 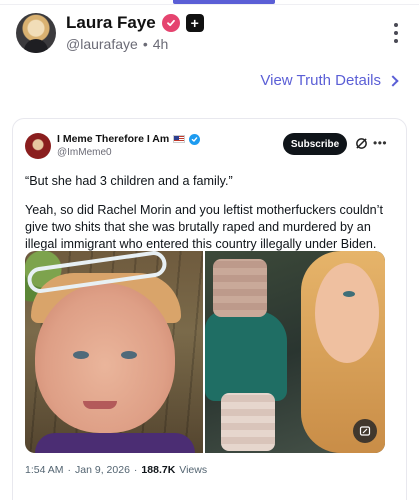 I want to click on grok-icon, so click(x=361, y=143).